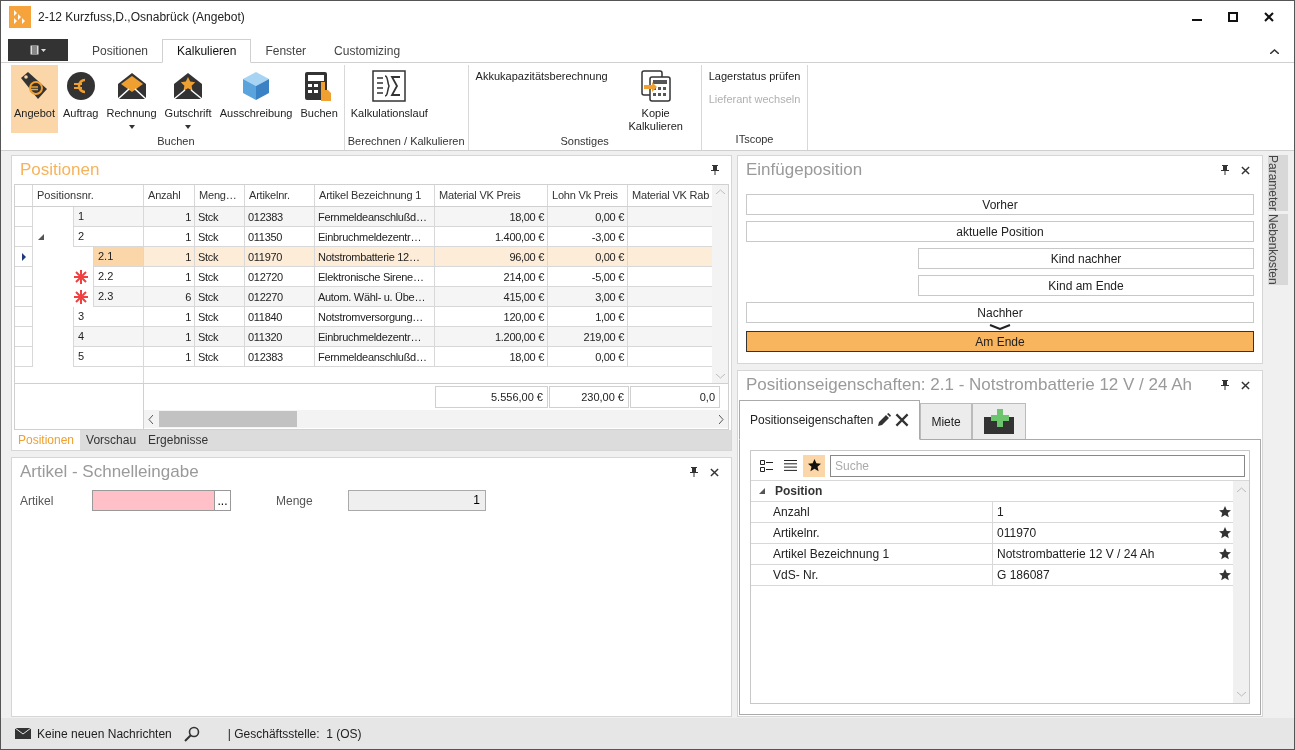 This screenshot has width=1295, height=750. What do you see at coordinates (589, 397) in the screenshot?
I see `total-field: 230,00 €` at bounding box center [589, 397].